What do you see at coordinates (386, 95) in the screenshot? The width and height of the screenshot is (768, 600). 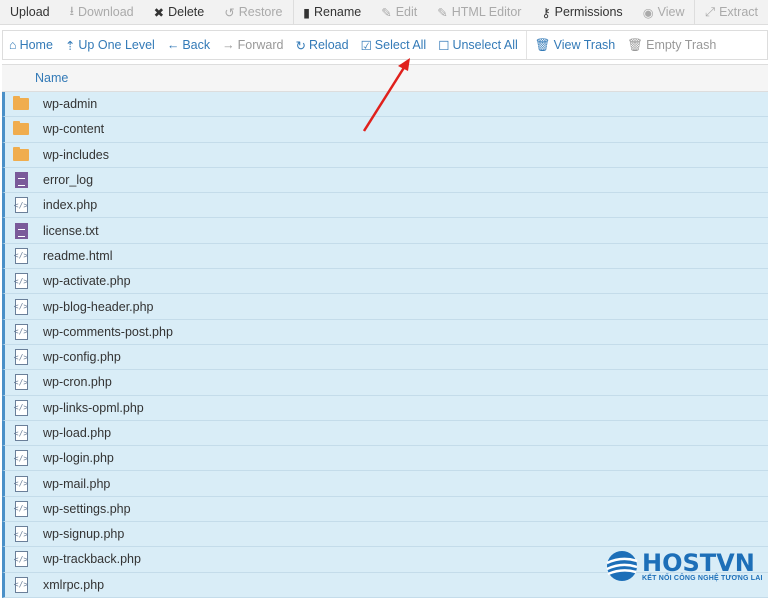 I see `annotation-arrow` at bounding box center [386, 95].